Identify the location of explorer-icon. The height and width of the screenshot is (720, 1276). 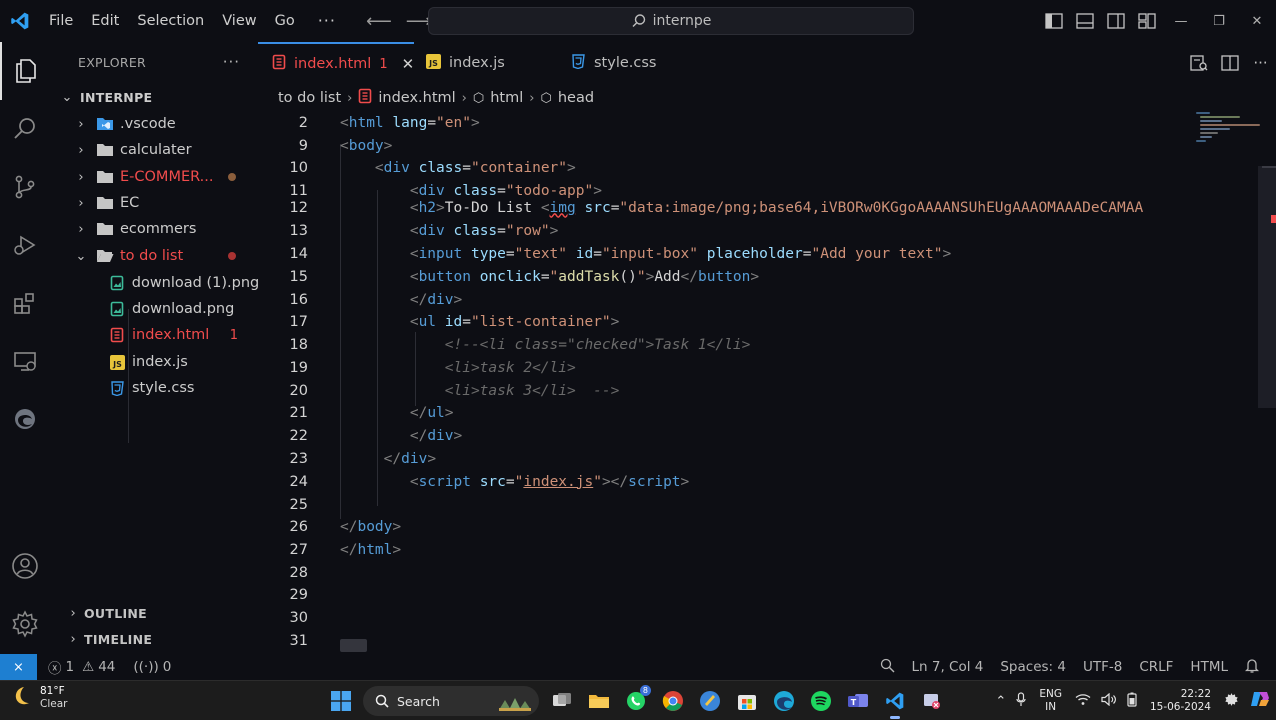
(25, 71).